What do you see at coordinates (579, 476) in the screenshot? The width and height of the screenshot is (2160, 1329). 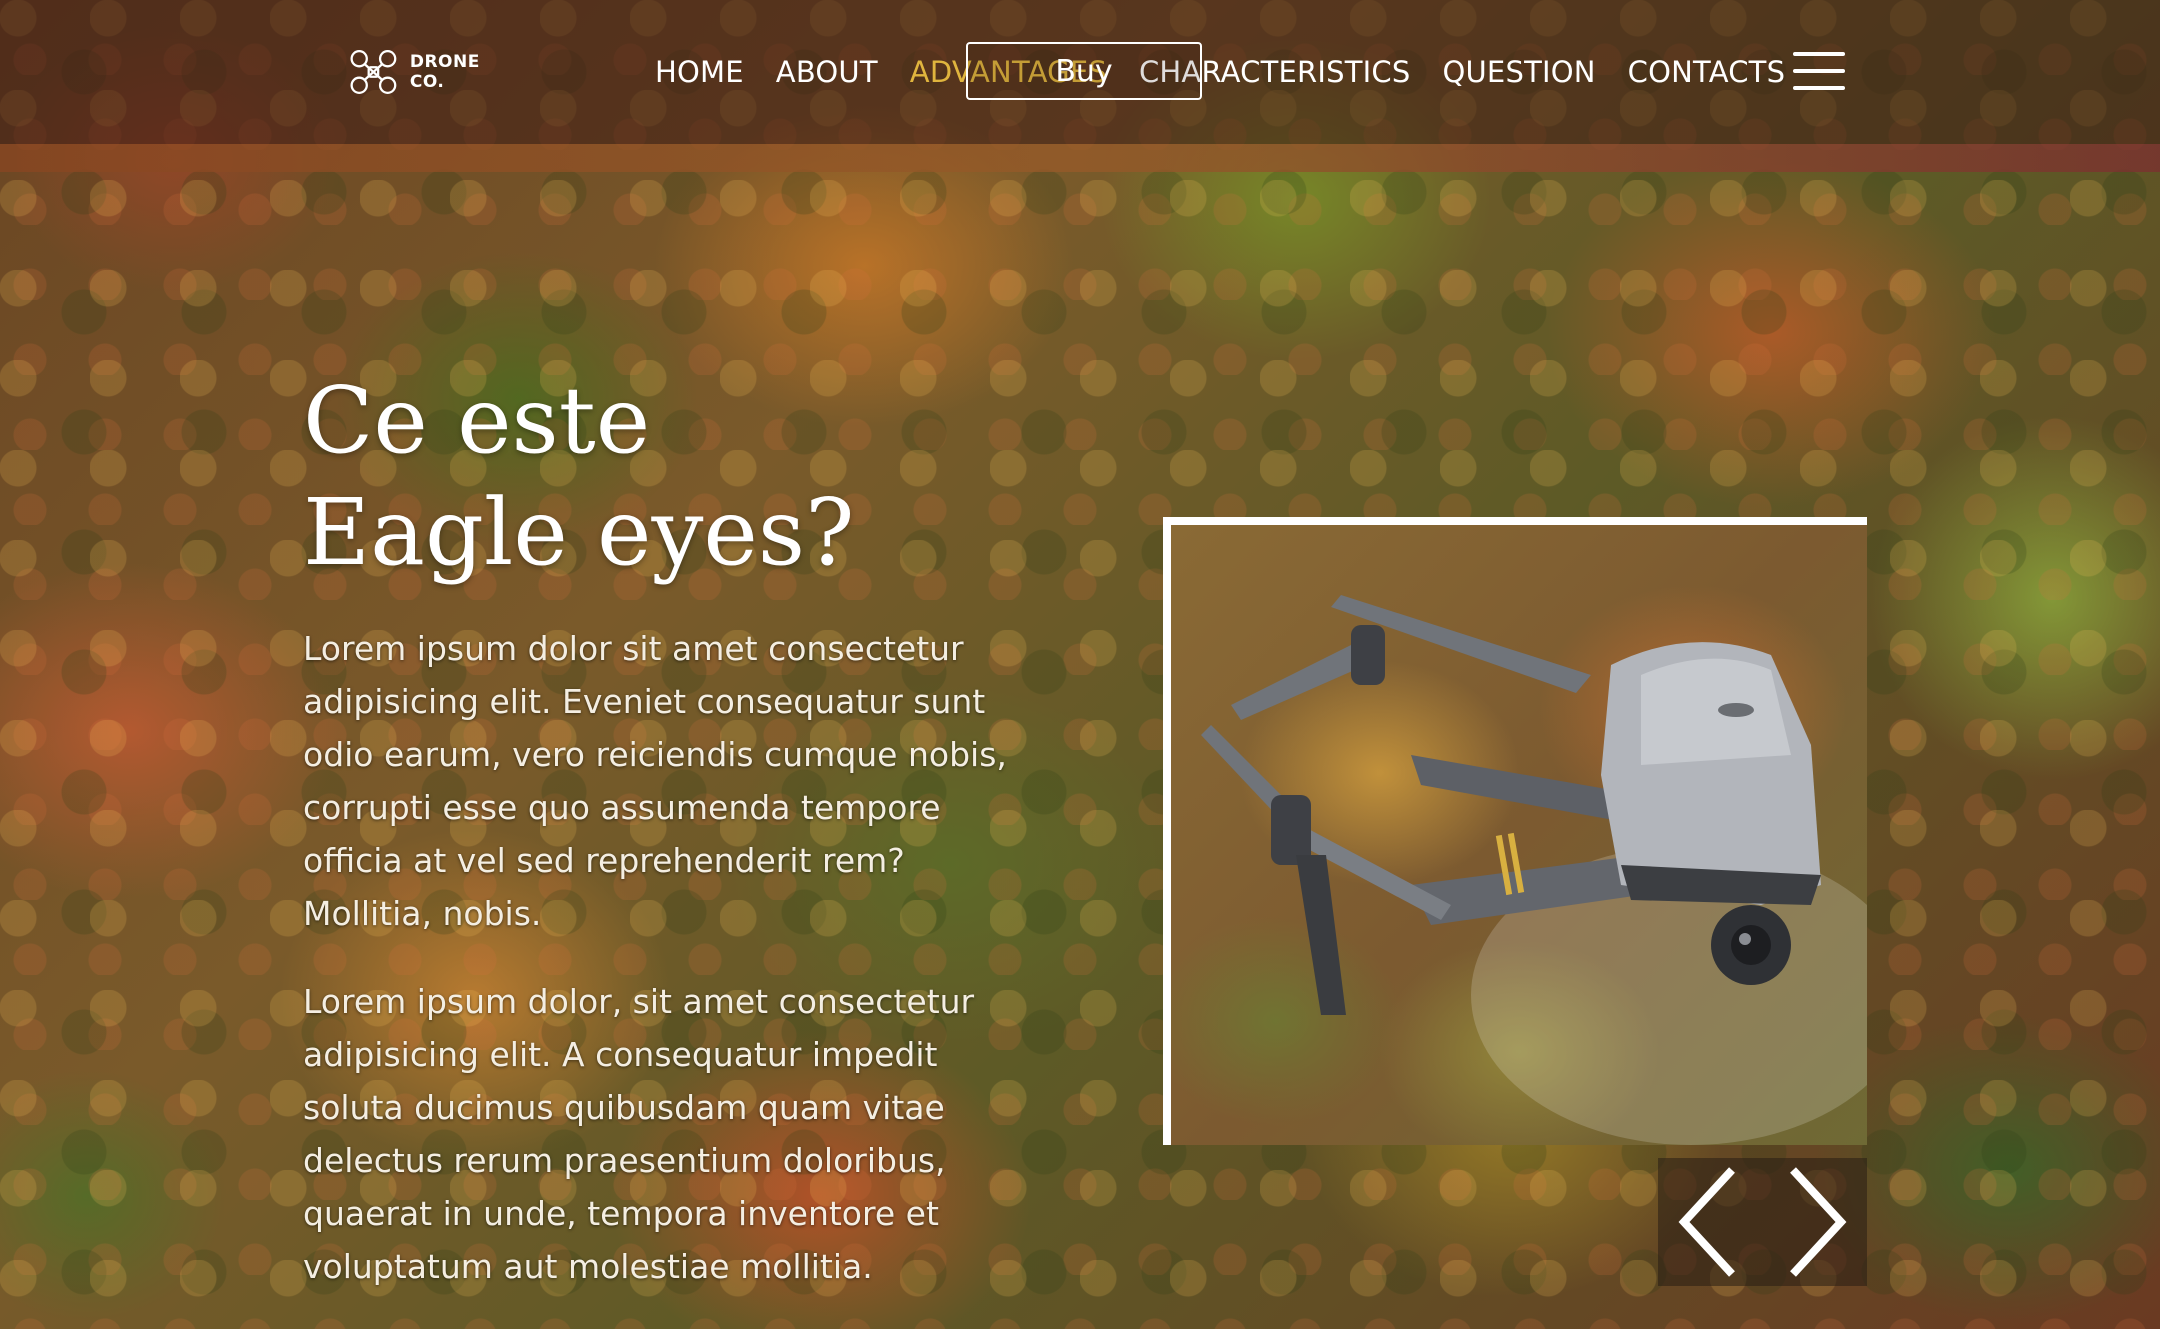 I see `hero-heading: Ce este Eagle eyes?` at bounding box center [579, 476].